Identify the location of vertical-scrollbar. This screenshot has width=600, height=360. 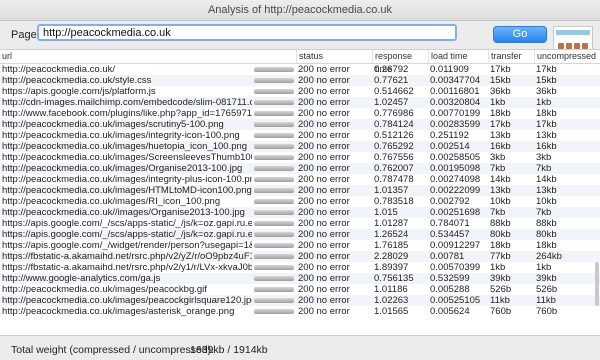
(597, 199).